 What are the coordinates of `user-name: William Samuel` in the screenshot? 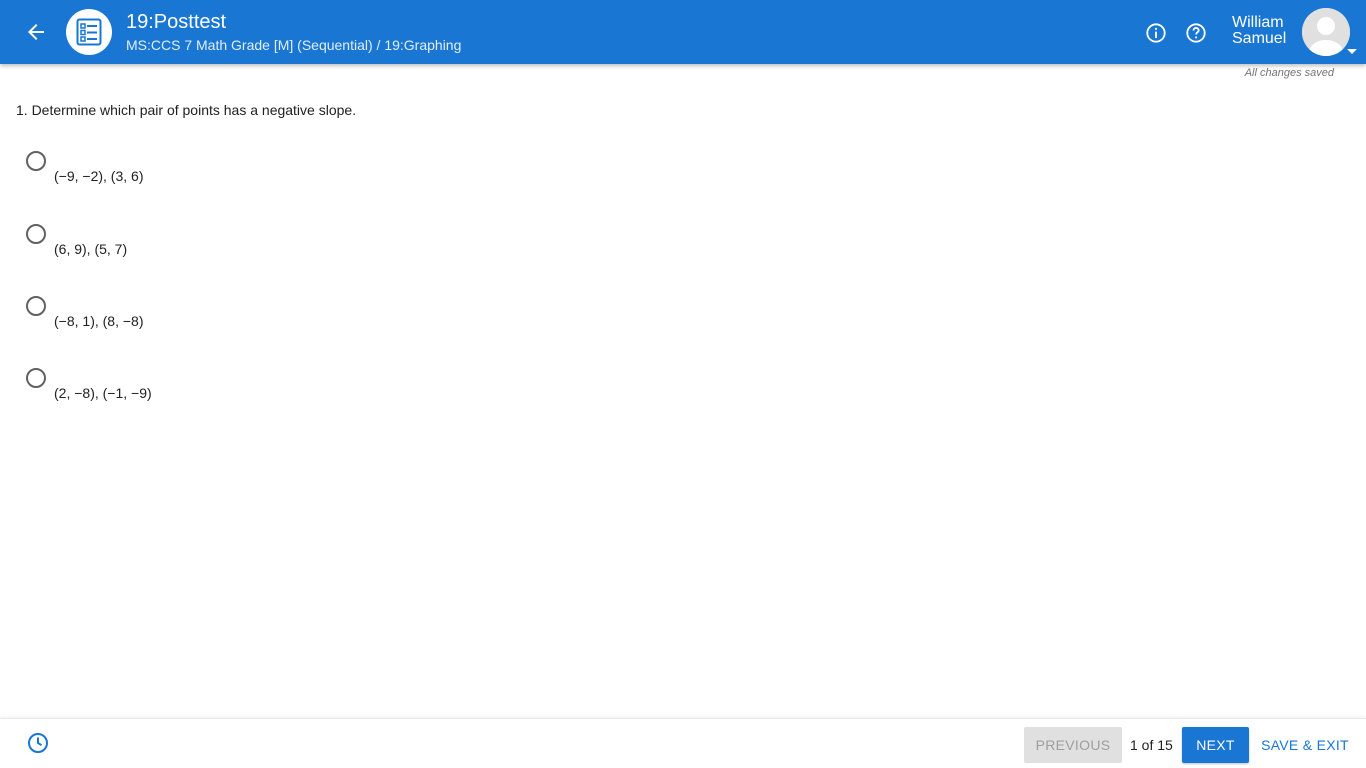 It's located at (1263, 31).